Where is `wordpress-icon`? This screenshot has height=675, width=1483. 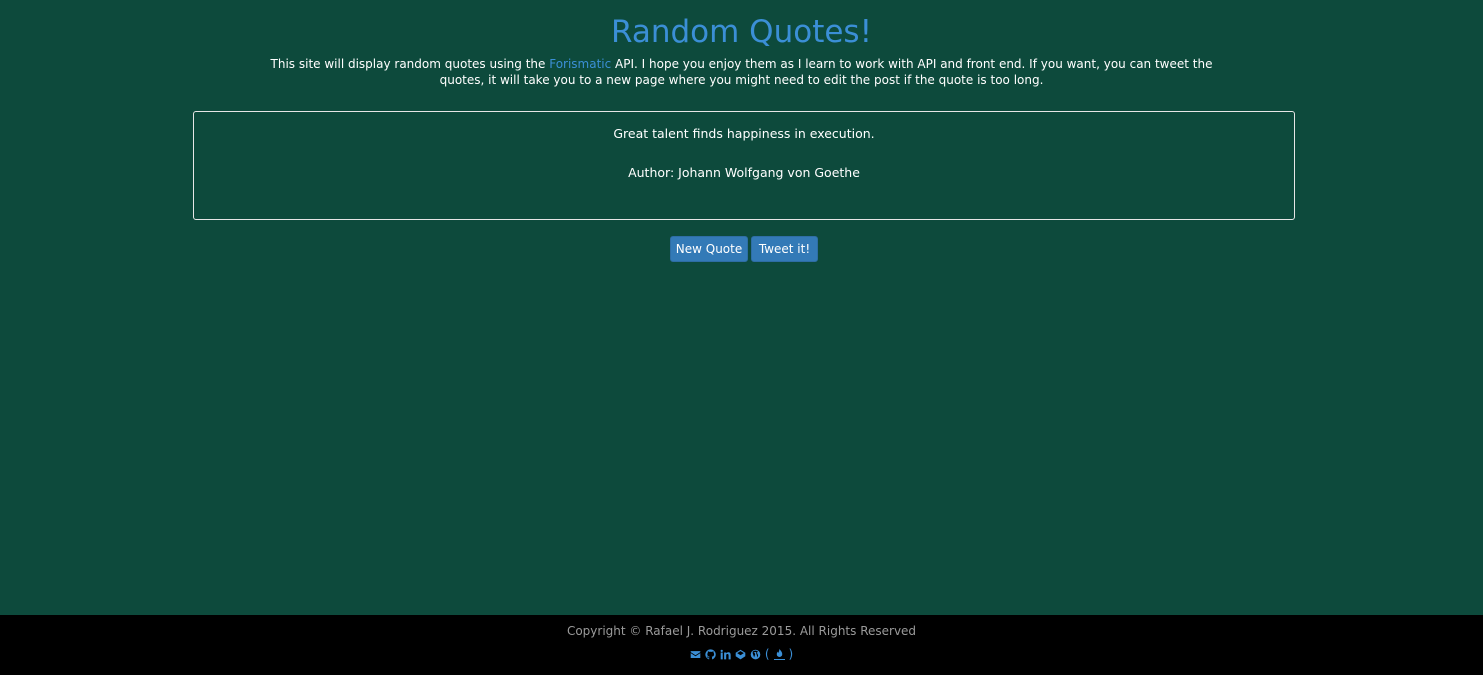 wordpress-icon is located at coordinates (755, 654).